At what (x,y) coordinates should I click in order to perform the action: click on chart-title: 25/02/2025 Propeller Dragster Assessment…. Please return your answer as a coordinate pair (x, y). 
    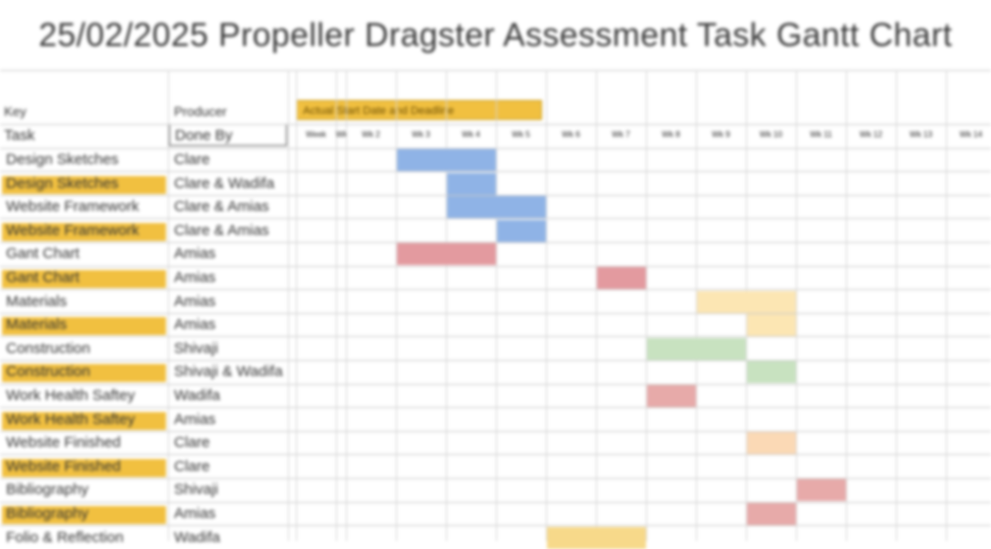
    Looking at the image, I should click on (495, 34).